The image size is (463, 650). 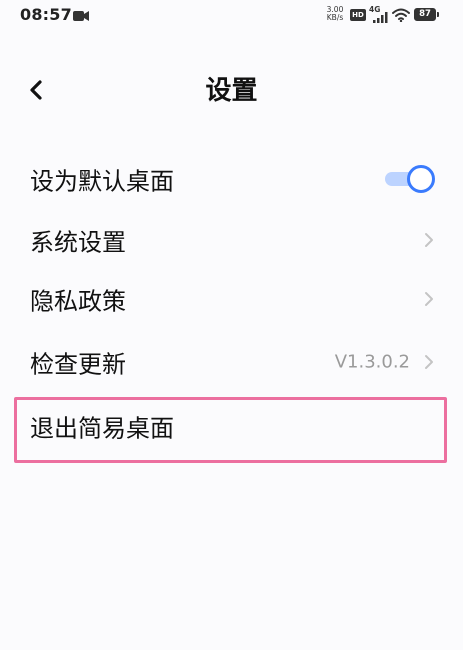 What do you see at coordinates (231, 240) in the screenshot?
I see `settings-row-system-settings: 系统设置` at bounding box center [231, 240].